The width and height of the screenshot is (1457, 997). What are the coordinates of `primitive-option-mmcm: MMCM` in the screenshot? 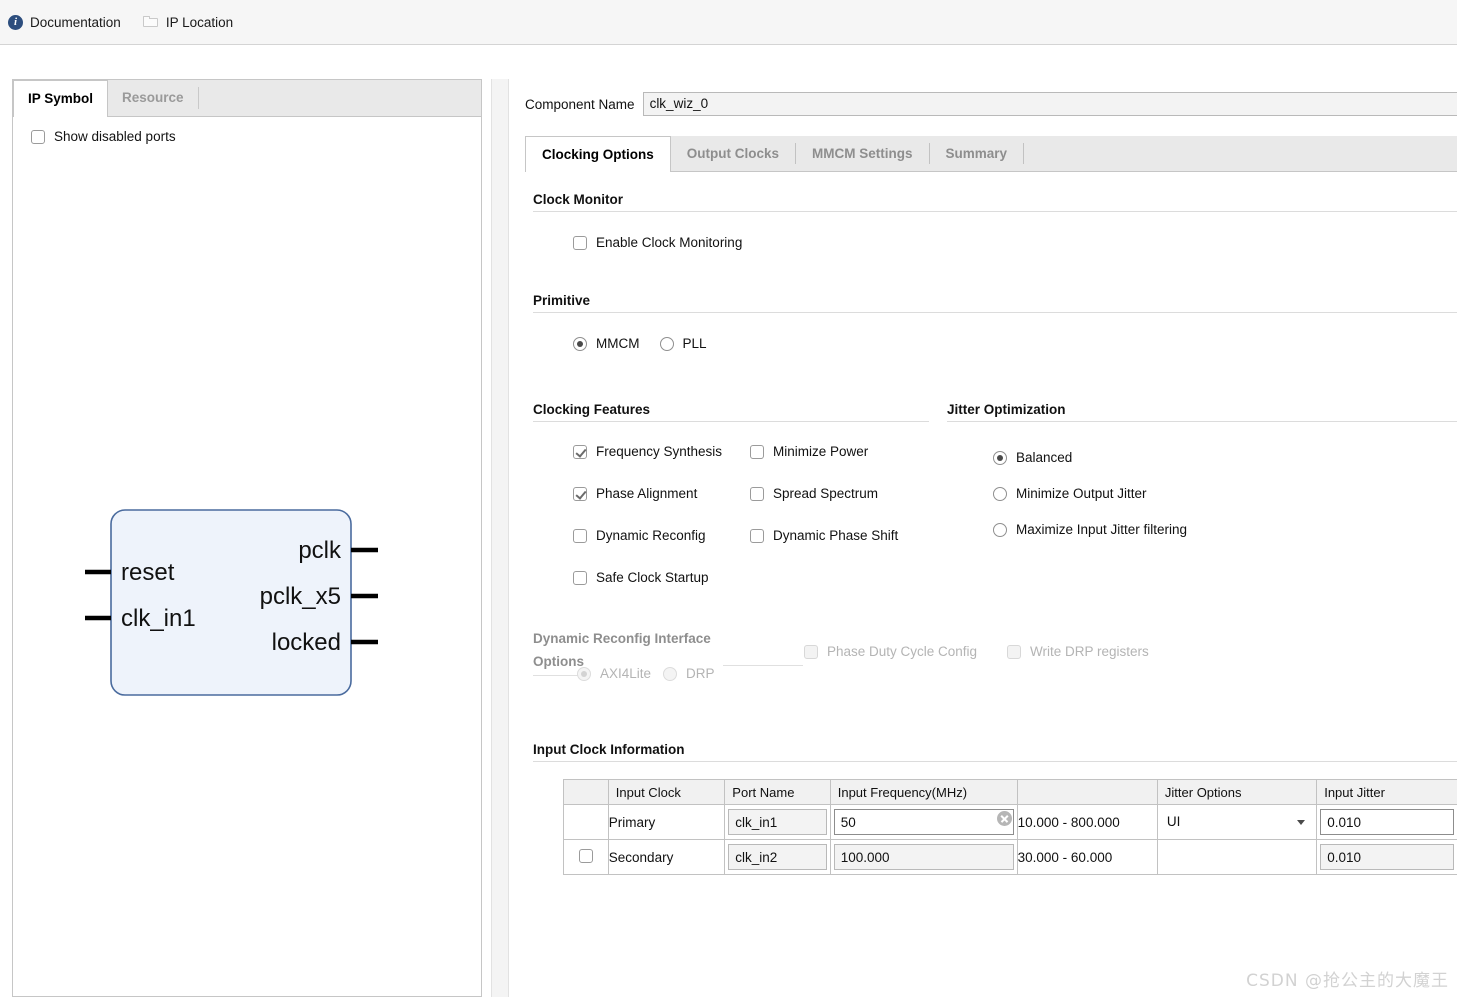 It's located at (606, 343).